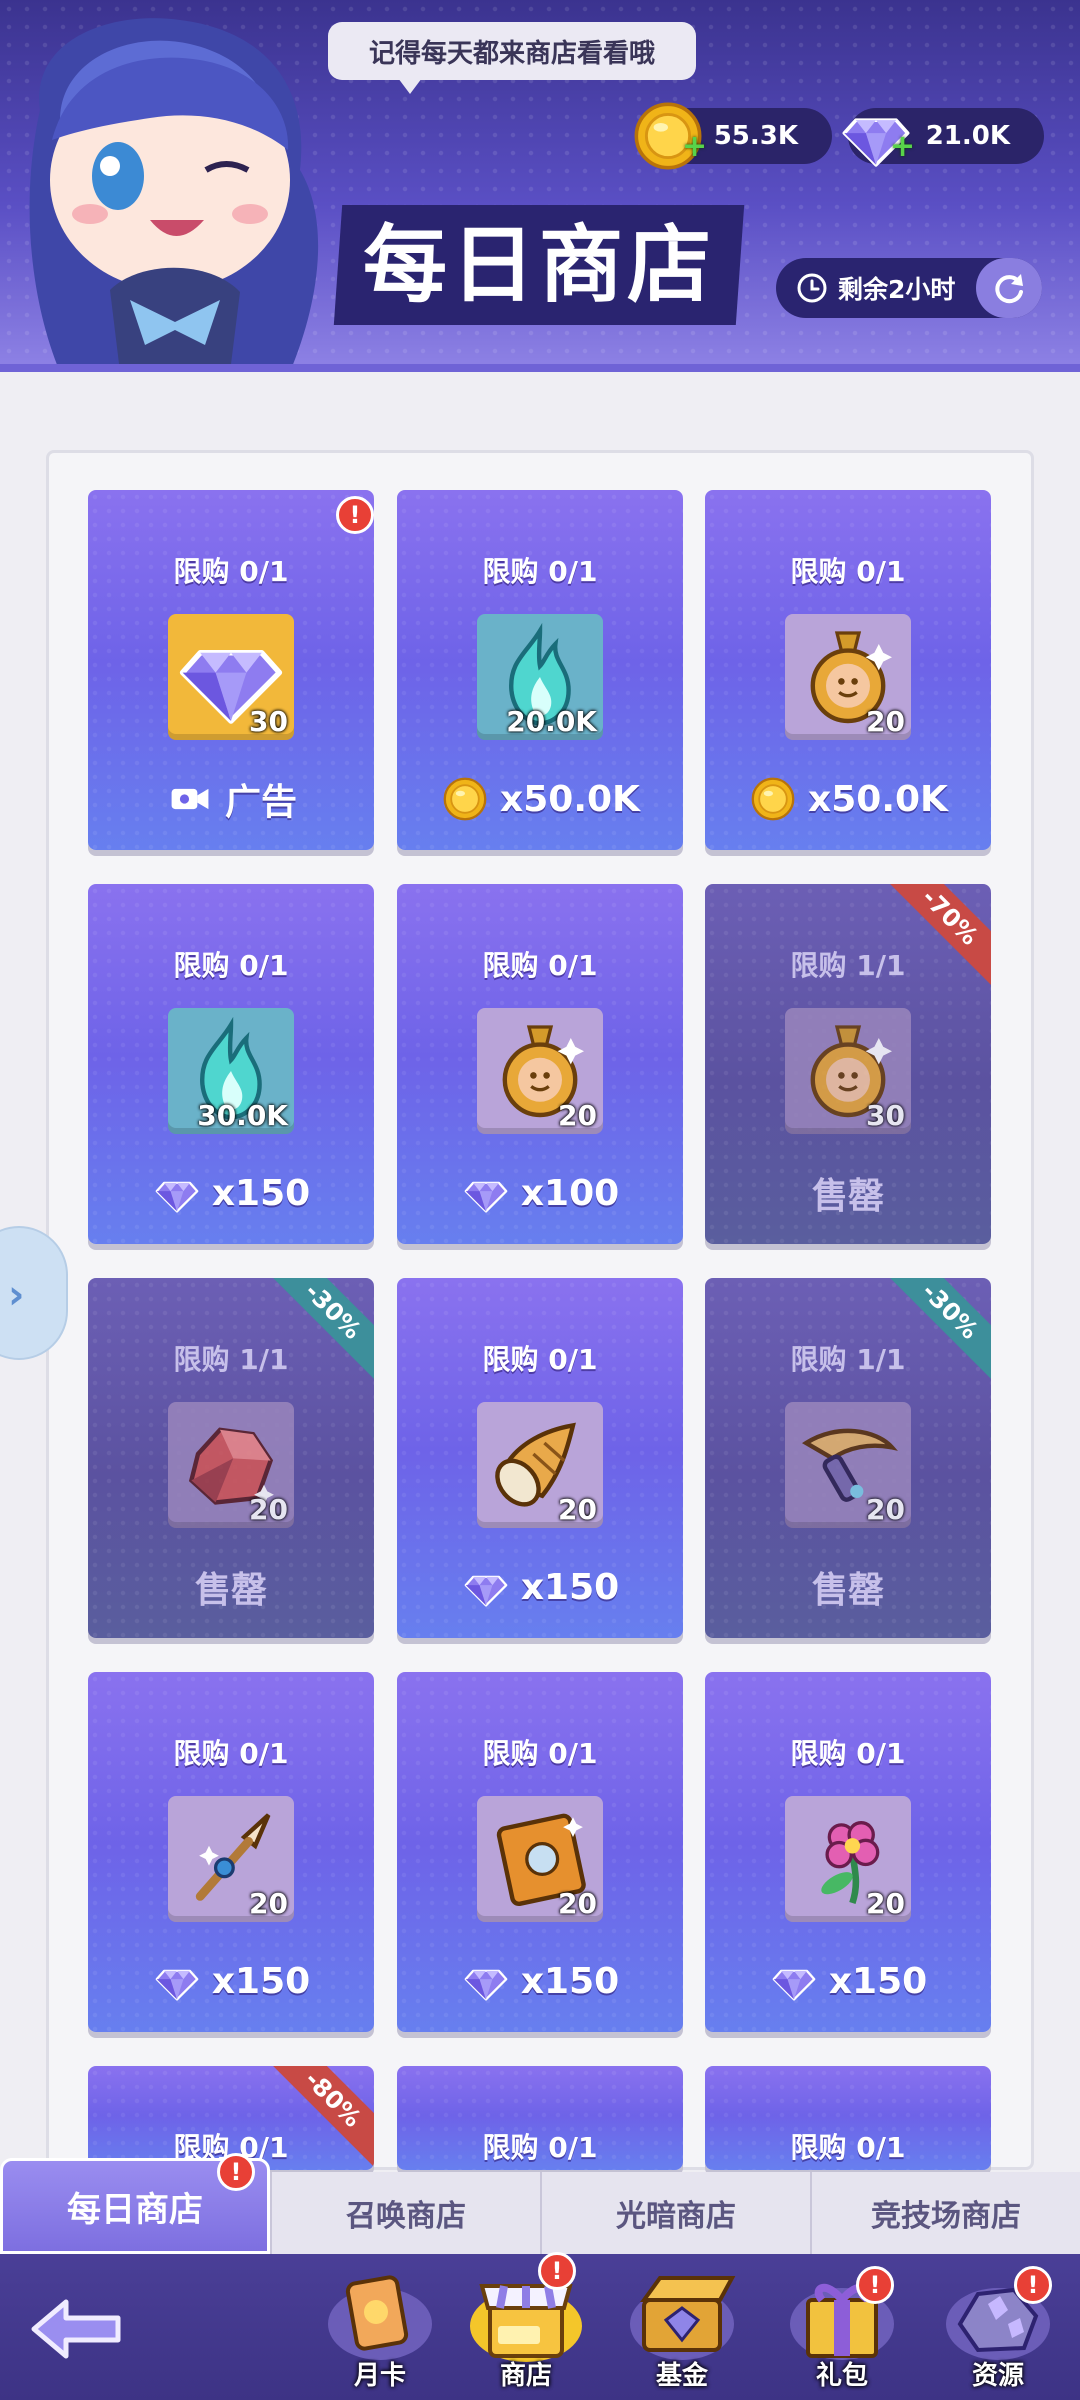 This screenshot has width=1080, height=2400. What do you see at coordinates (755, 136) in the screenshot?
I see `coin-amount: 55.3K` at bounding box center [755, 136].